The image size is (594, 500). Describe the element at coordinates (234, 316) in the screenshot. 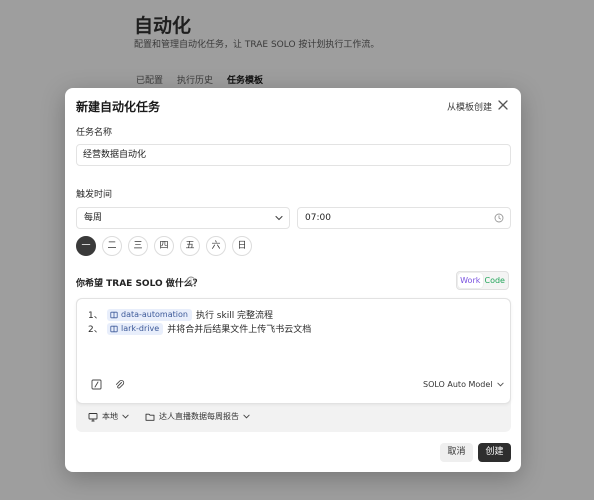

I see `line-text: 执行 skill 完整流程` at that location.